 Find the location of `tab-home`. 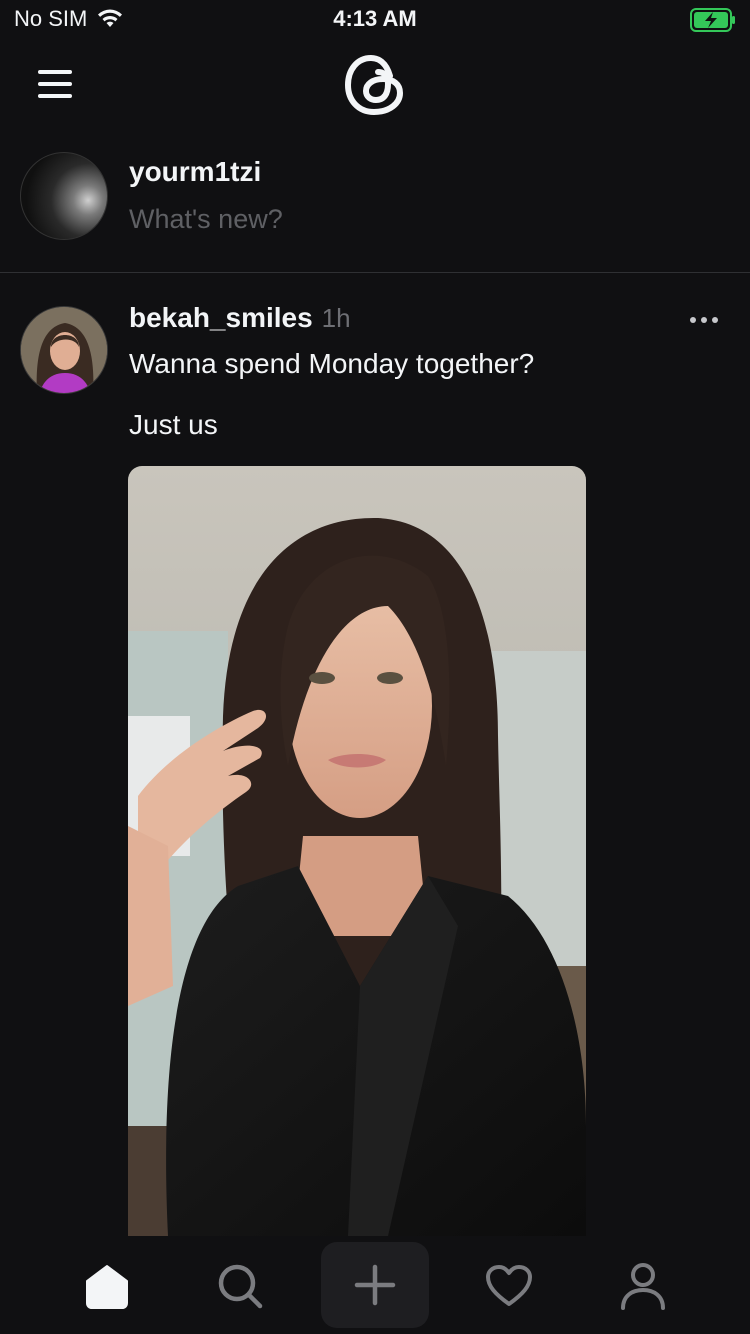

tab-home is located at coordinates (107, 1286).